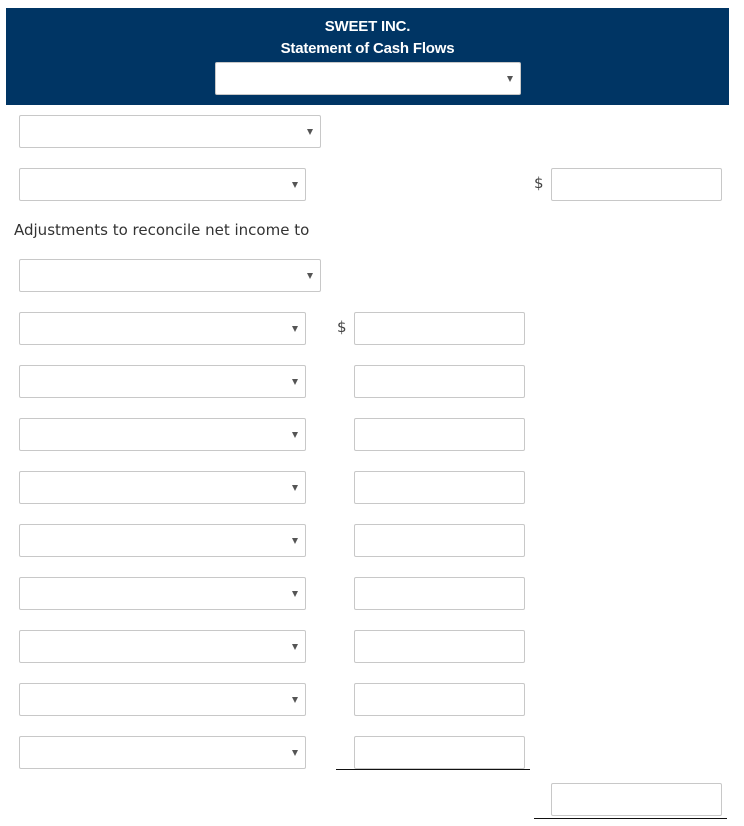 The image size is (744, 826). What do you see at coordinates (162, 230) in the screenshot?
I see `adjustments-label: Adjustments to reconcile net income to` at bounding box center [162, 230].